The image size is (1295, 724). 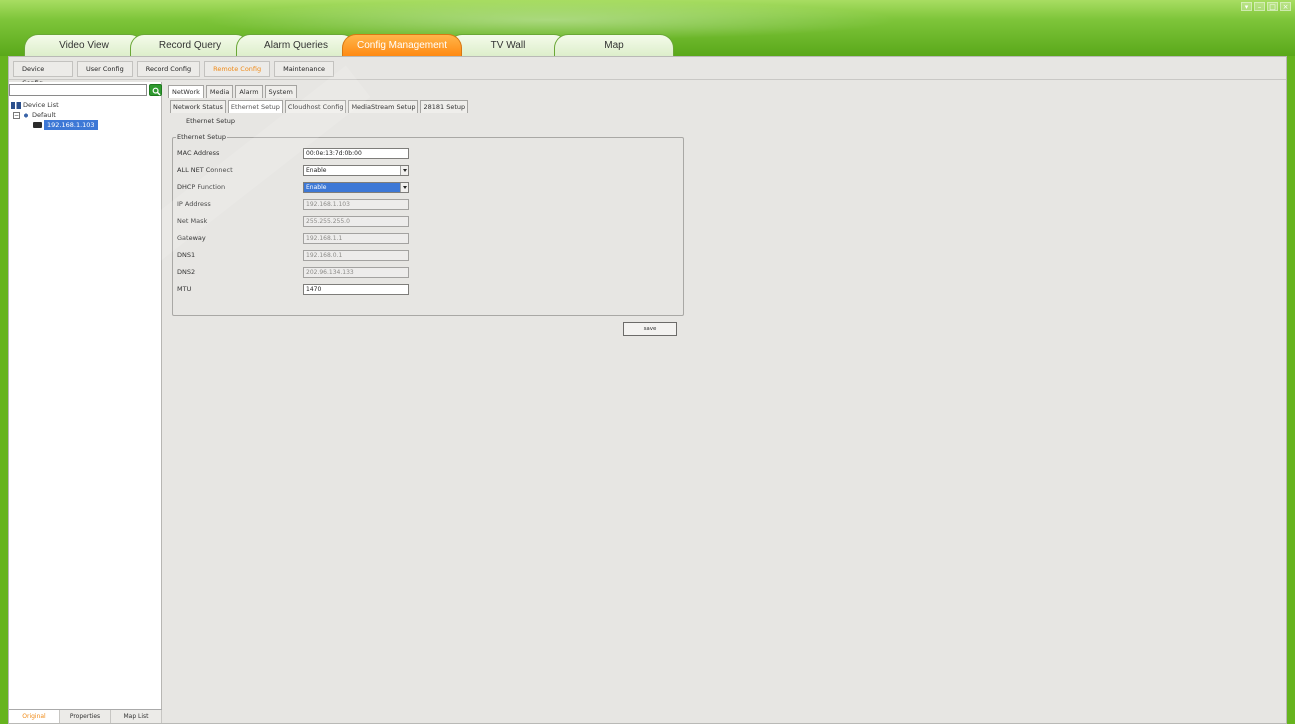 I want to click on tab-record-query: Record Query, so click(x=190, y=45).